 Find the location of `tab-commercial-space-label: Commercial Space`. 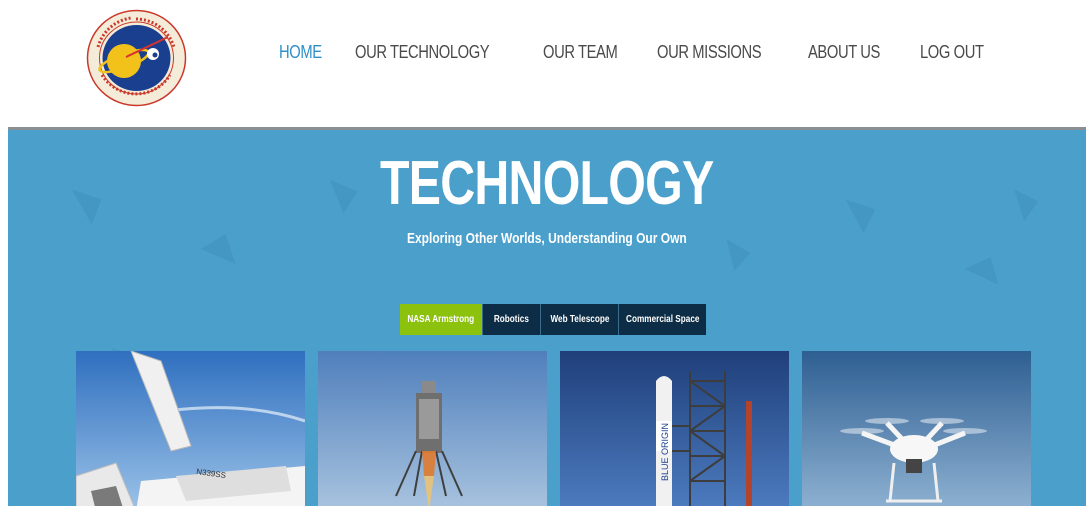

tab-commercial-space-label: Commercial Space is located at coordinates (662, 319).